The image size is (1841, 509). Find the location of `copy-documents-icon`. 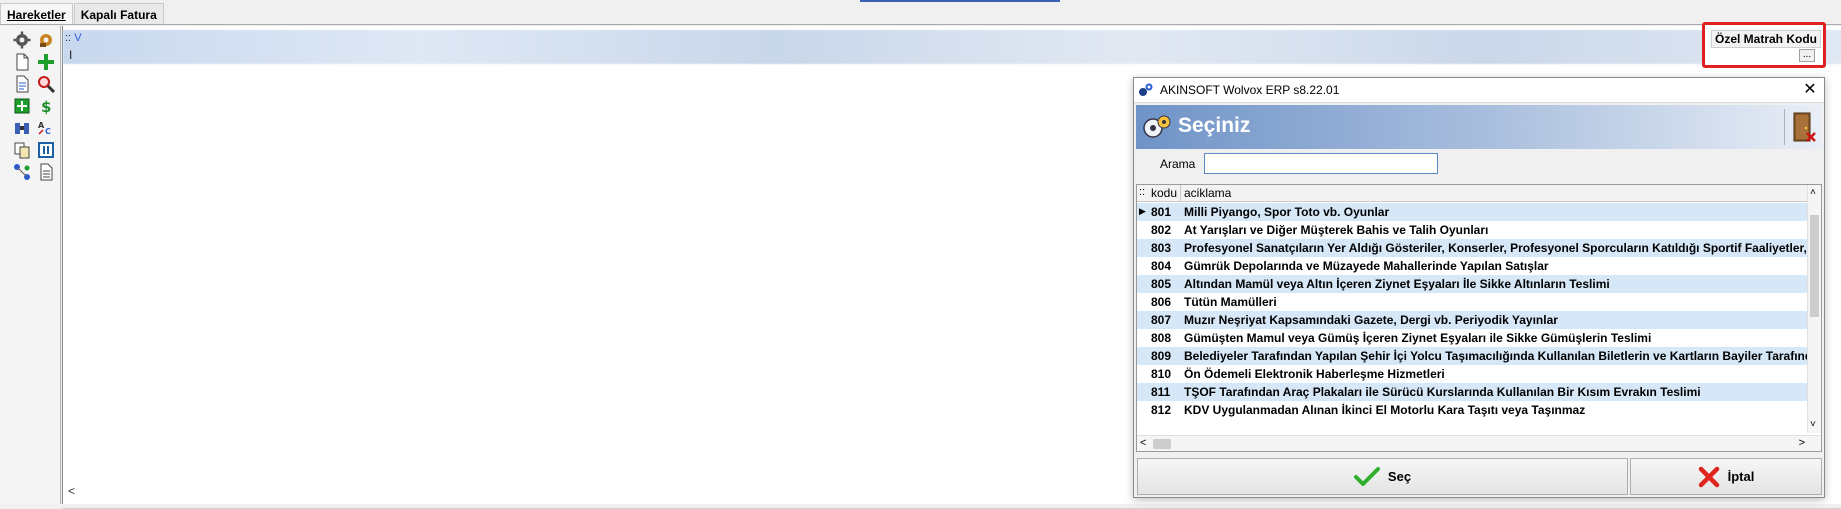

copy-documents-icon is located at coordinates (22, 150).